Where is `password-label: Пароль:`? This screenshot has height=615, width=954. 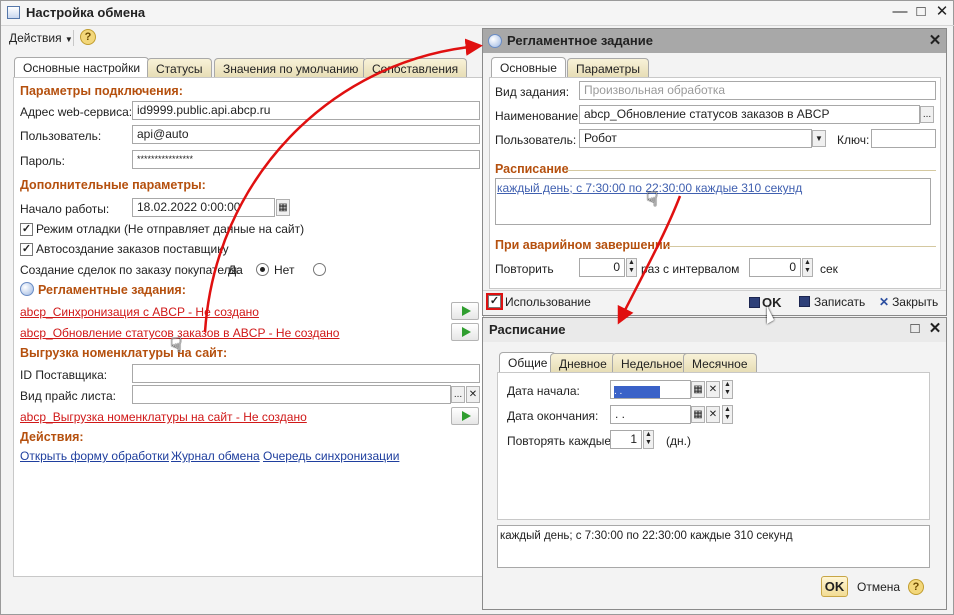
password-label: Пароль: is located at coordinates (42, 161).